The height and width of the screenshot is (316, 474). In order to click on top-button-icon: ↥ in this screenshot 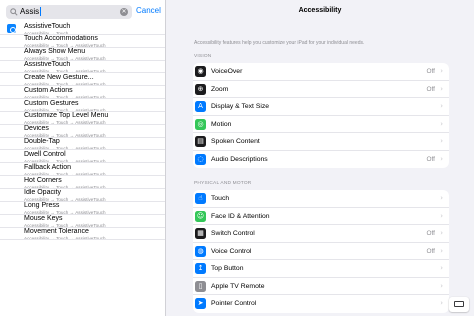, I will do `click(200, 268)`.